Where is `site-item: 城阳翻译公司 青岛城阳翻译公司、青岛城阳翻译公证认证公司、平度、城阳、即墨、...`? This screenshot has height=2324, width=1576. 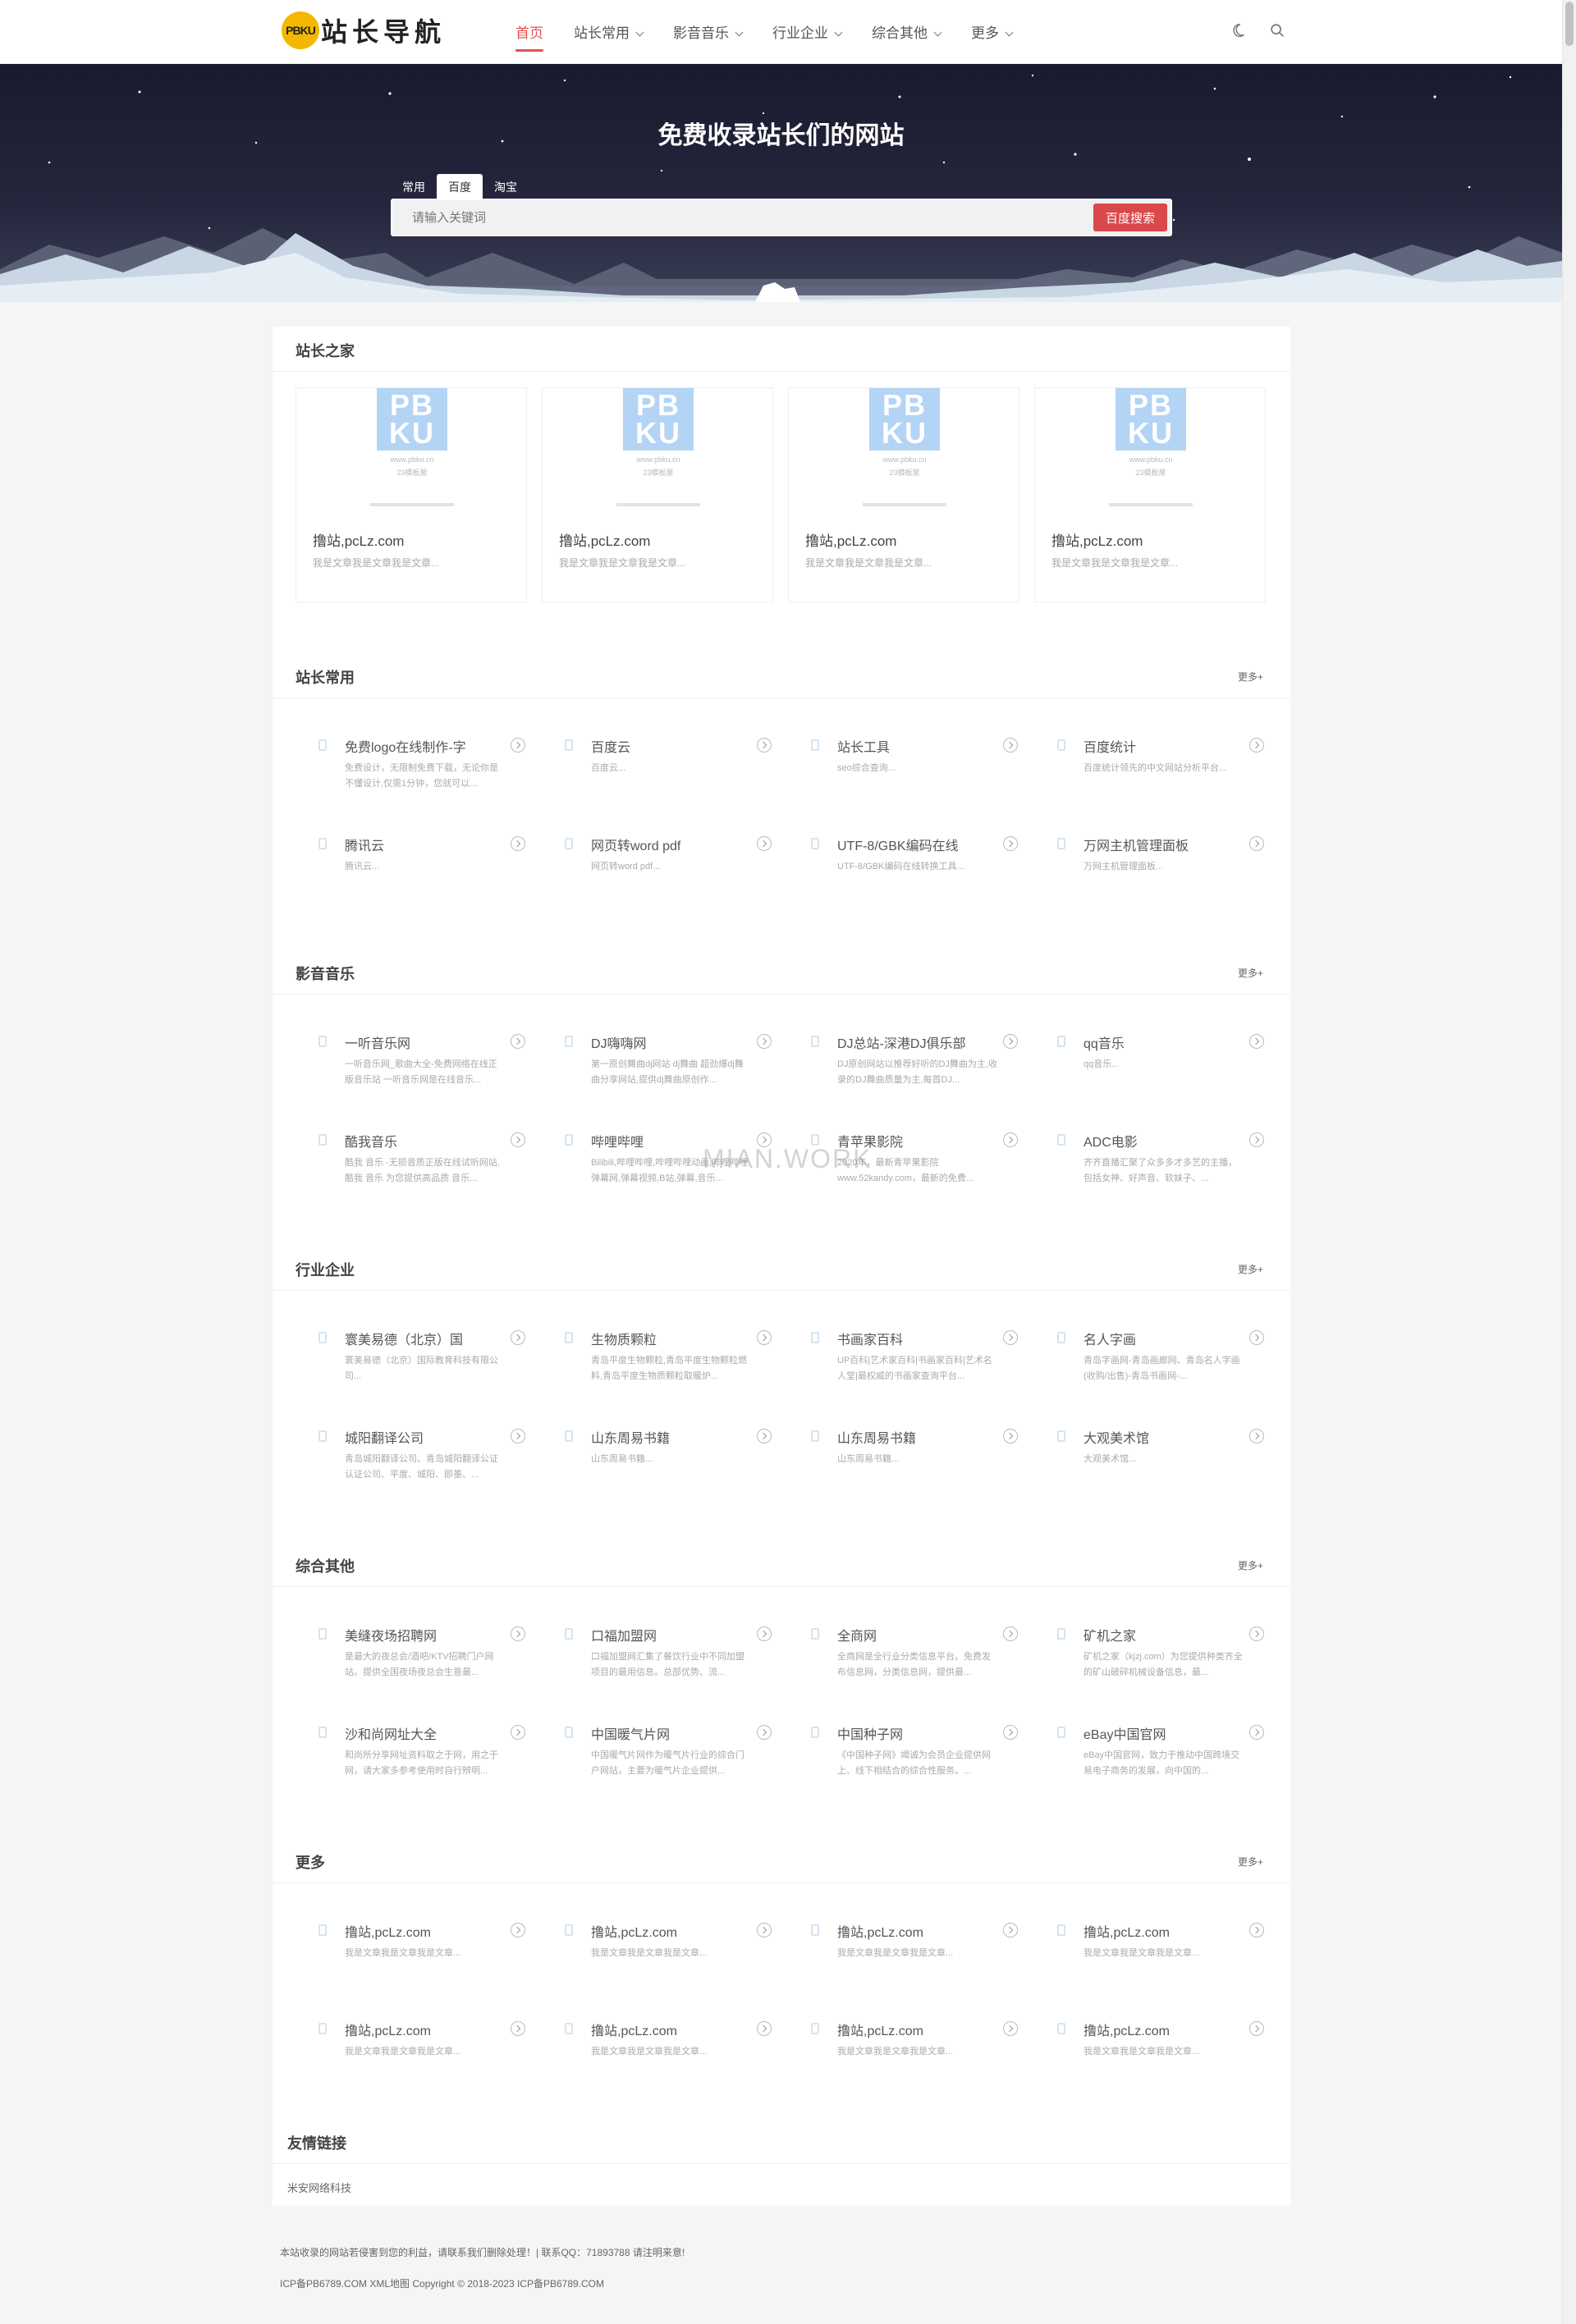 site-item: 城阳翻译公司 青岛城阳翻译公司、青岛城阳翻译公证认证公司、平度、城阳、即墨、... is located at coordinates (422, 1464).